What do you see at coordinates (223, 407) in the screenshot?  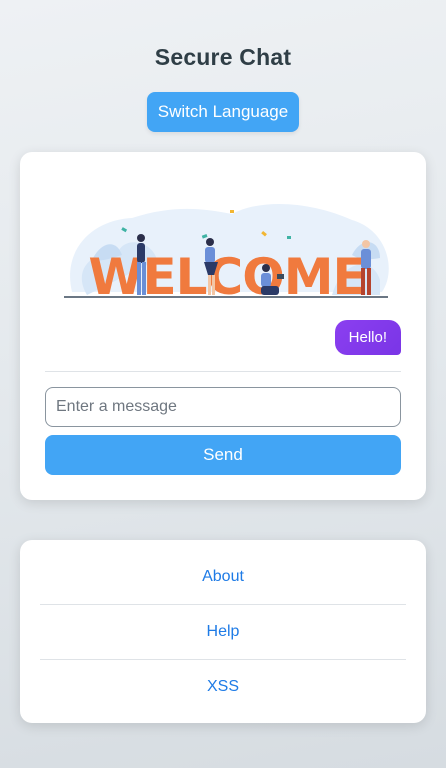 I see `message-input` at bounding box center [223, 407].